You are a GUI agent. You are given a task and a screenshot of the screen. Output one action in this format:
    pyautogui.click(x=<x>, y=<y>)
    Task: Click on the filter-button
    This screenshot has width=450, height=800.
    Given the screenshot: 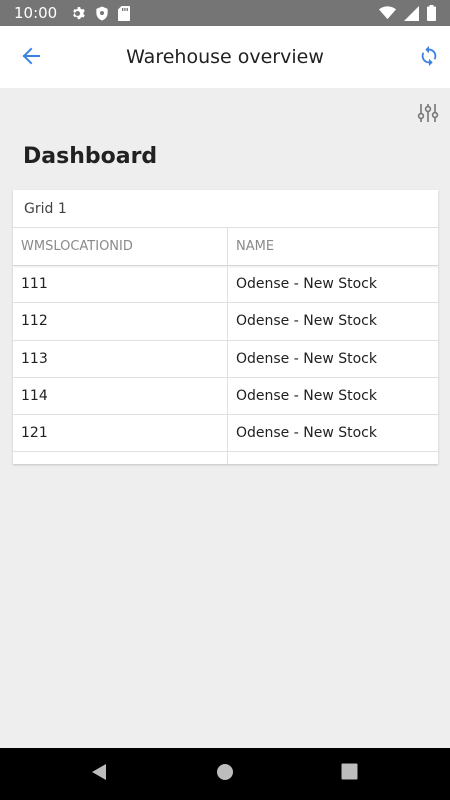 What is the action you would take?
    pyautogui.click(x=428, y=115)
    